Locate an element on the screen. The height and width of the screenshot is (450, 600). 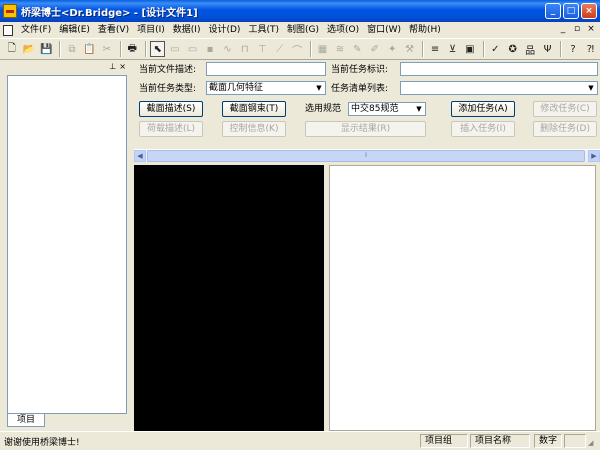
maximize-button: □ is located at coordinates (571, 11).